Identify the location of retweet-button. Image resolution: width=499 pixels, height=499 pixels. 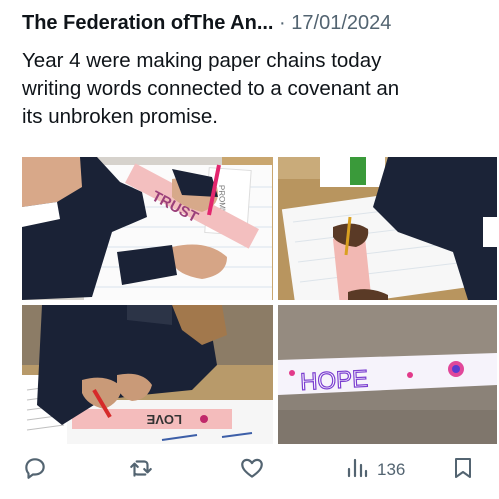
(141, 470).